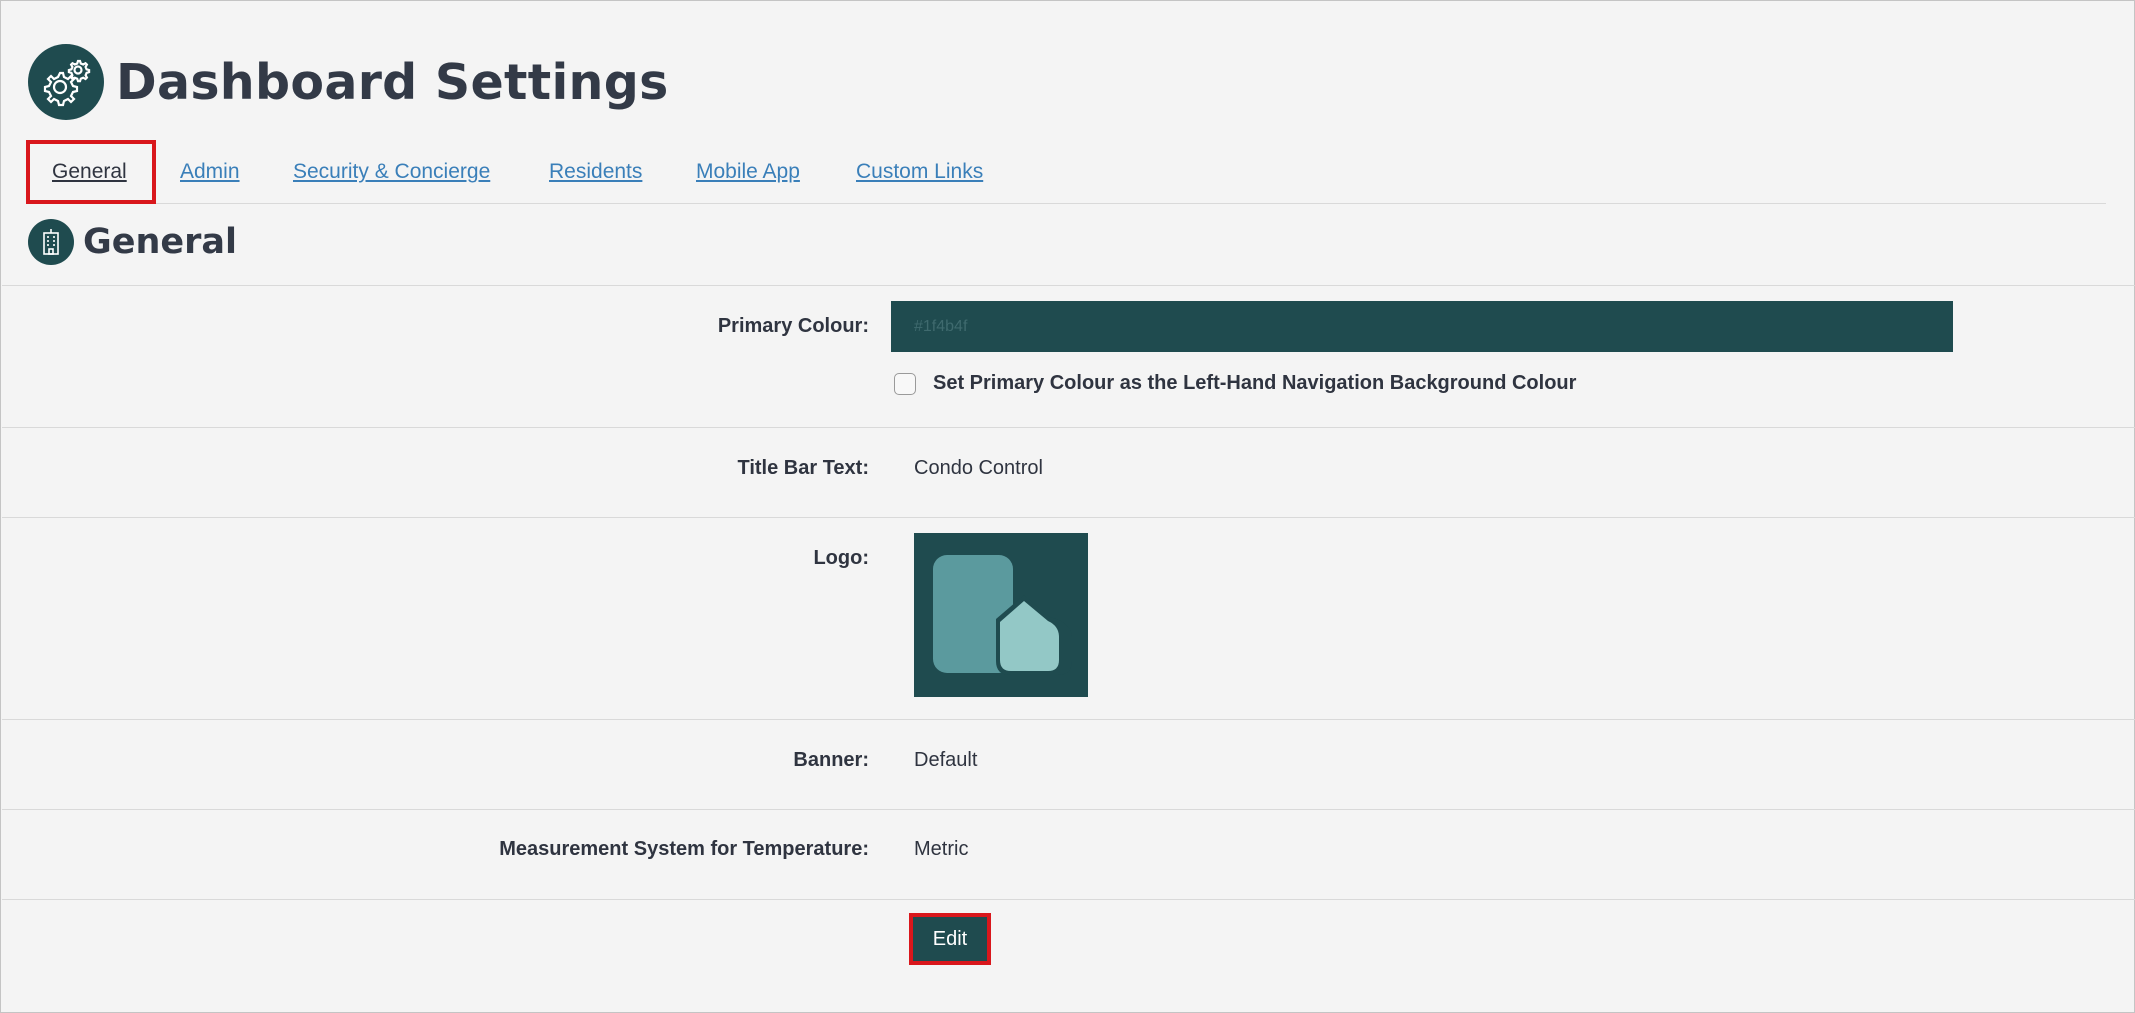  Describe the element at coordinates (941, 849) in the screenshot. I see `measurement-value: Metric` at that location.